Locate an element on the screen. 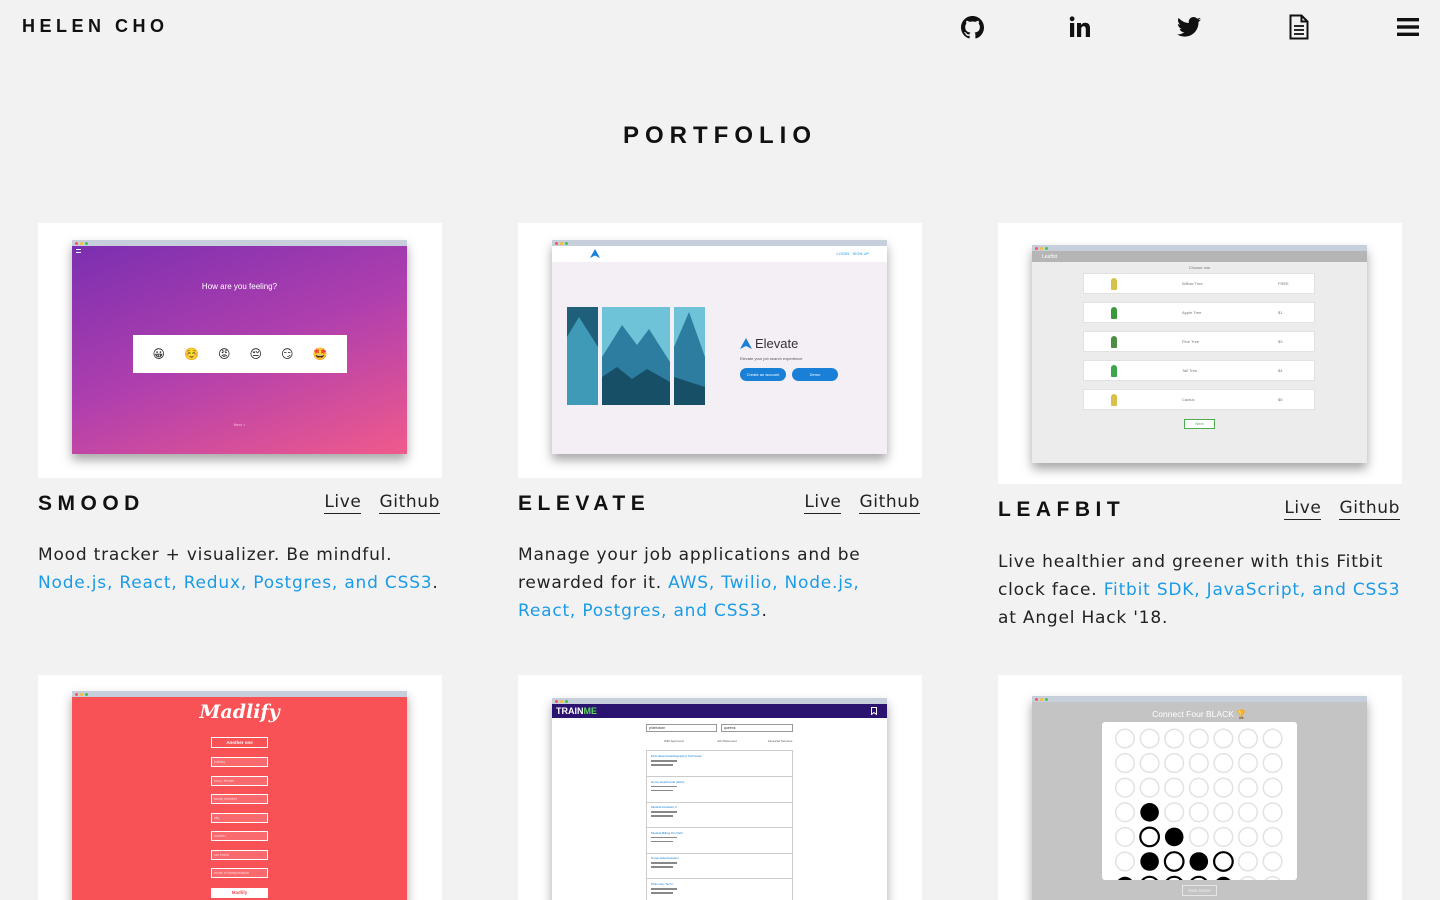  emoji: 😡 is located at coordinates (224, 354).